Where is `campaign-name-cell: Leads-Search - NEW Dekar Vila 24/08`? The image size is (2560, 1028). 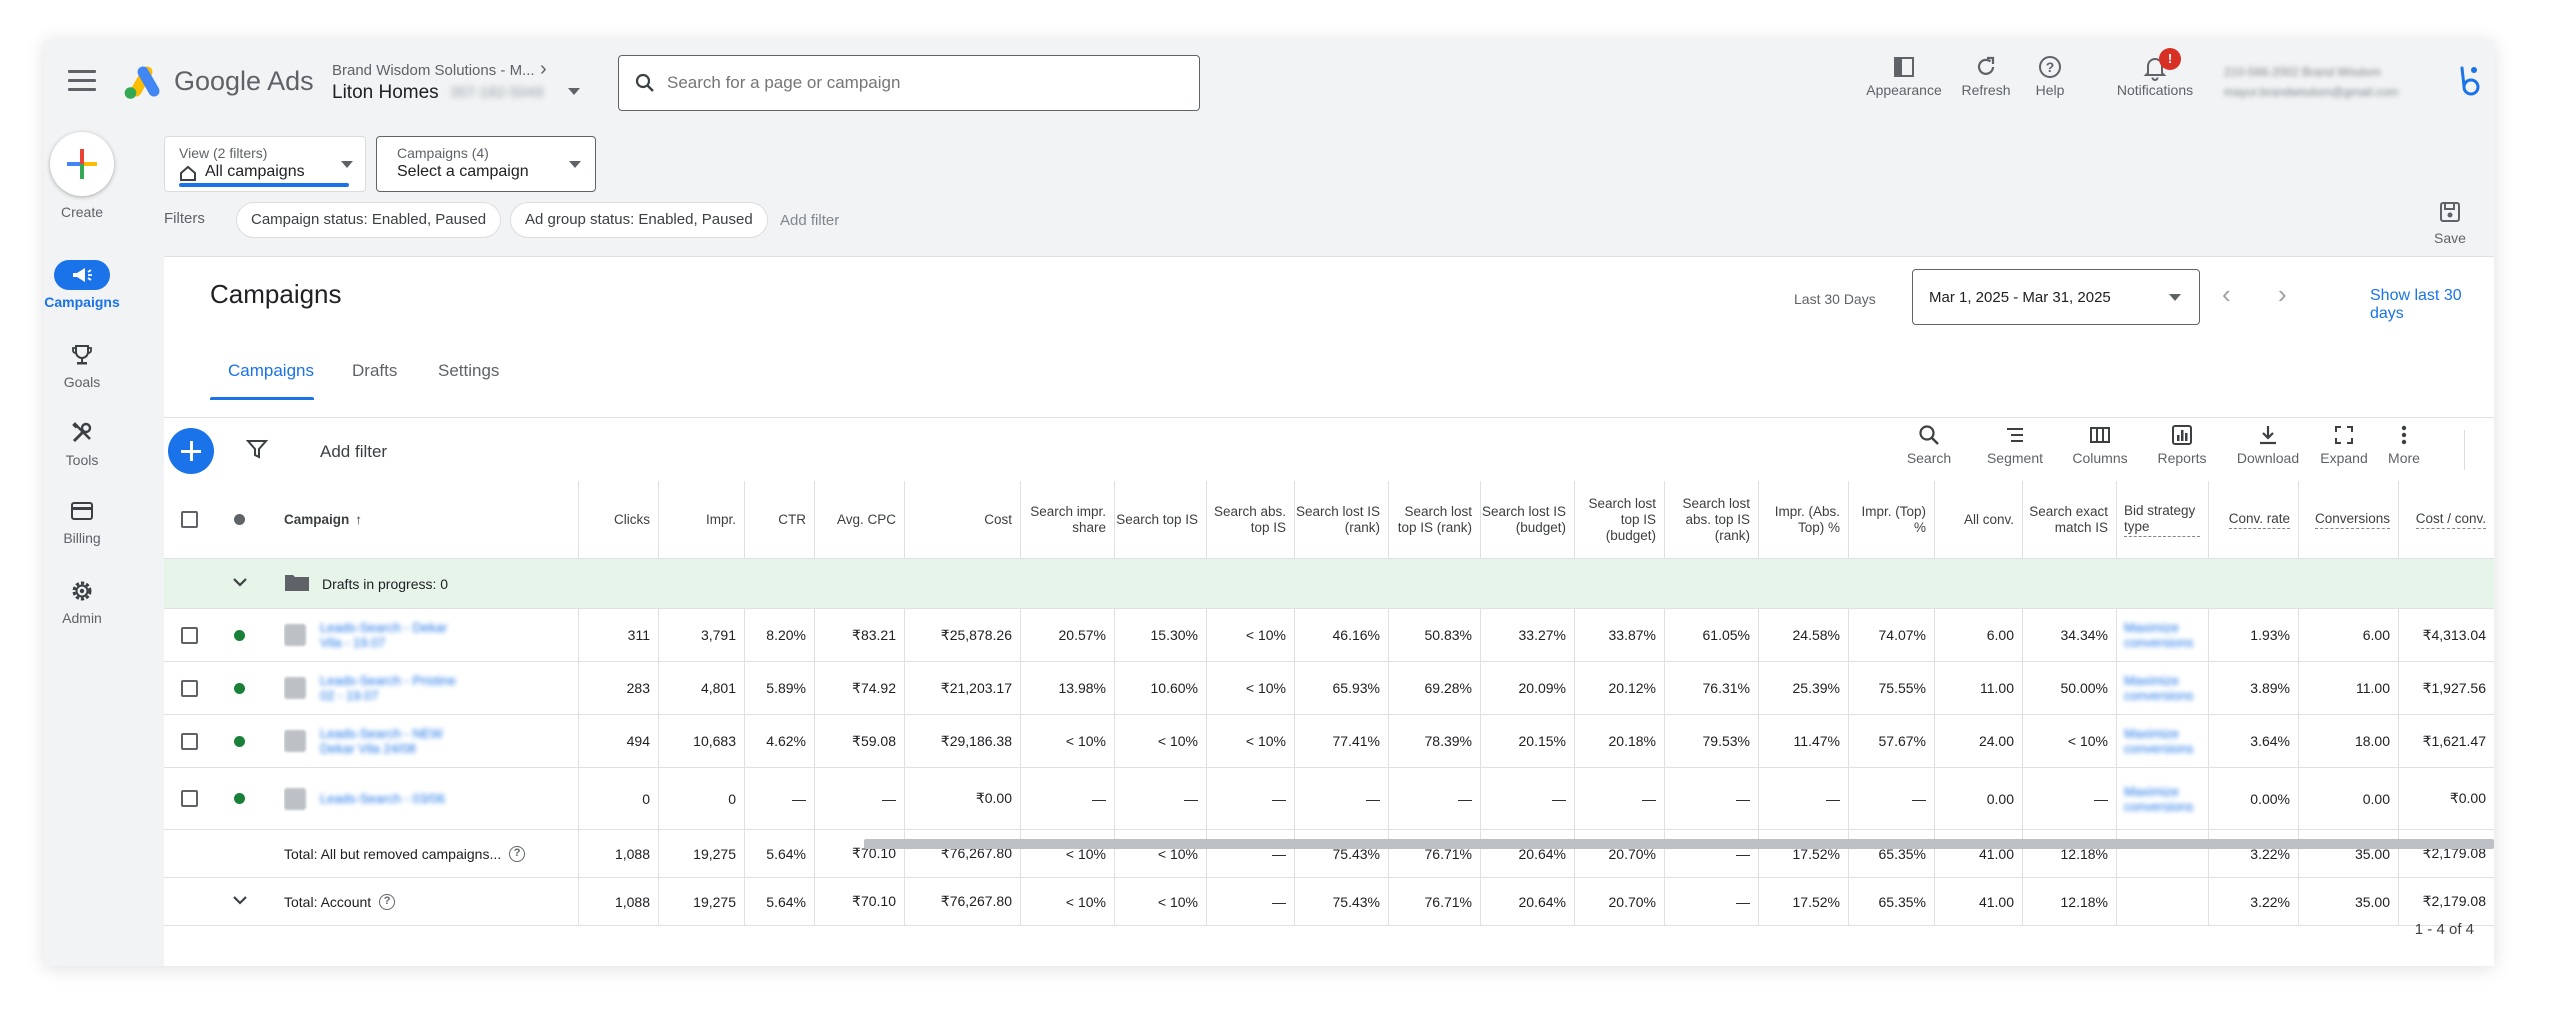 campaign-name-cell: Leads-Search - NEW Dekar Vila 24/08 is located at coordinates (429, 741).